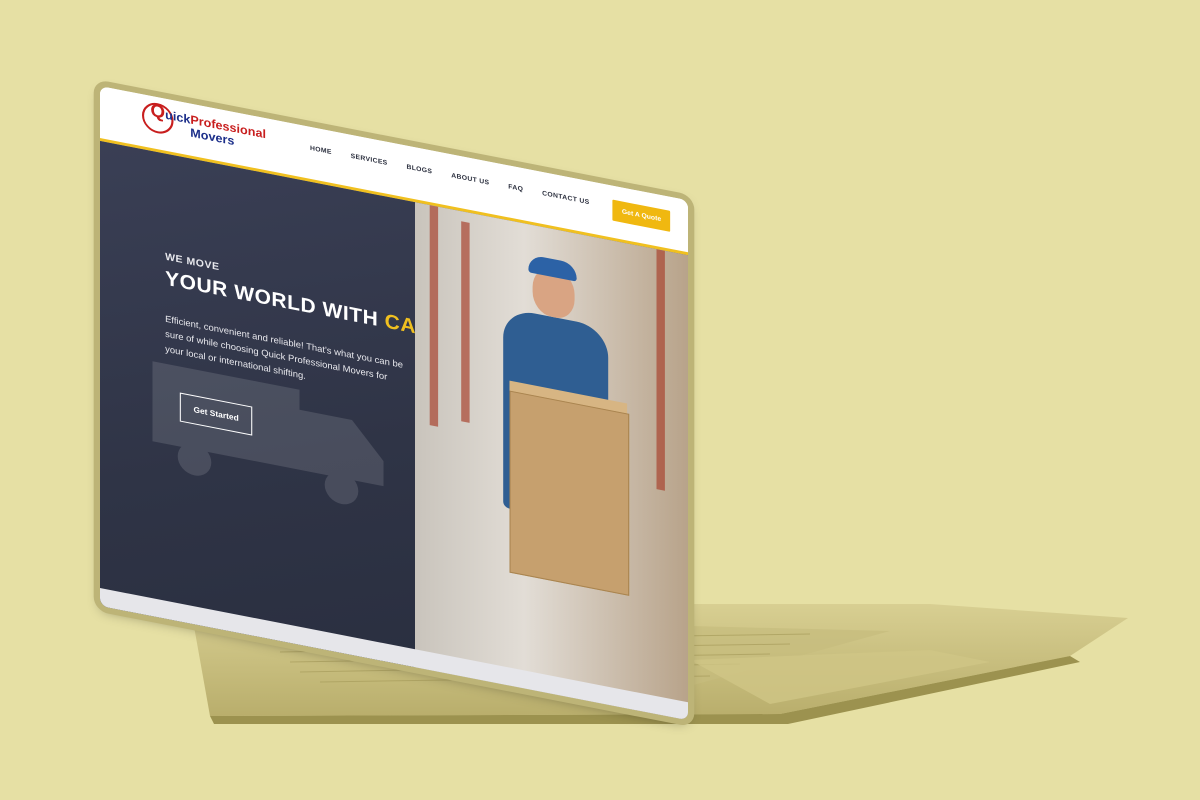 Image resolution: width=1200 pixels, height=800 pixels. I want to click on moving-box, so click(569, 493).